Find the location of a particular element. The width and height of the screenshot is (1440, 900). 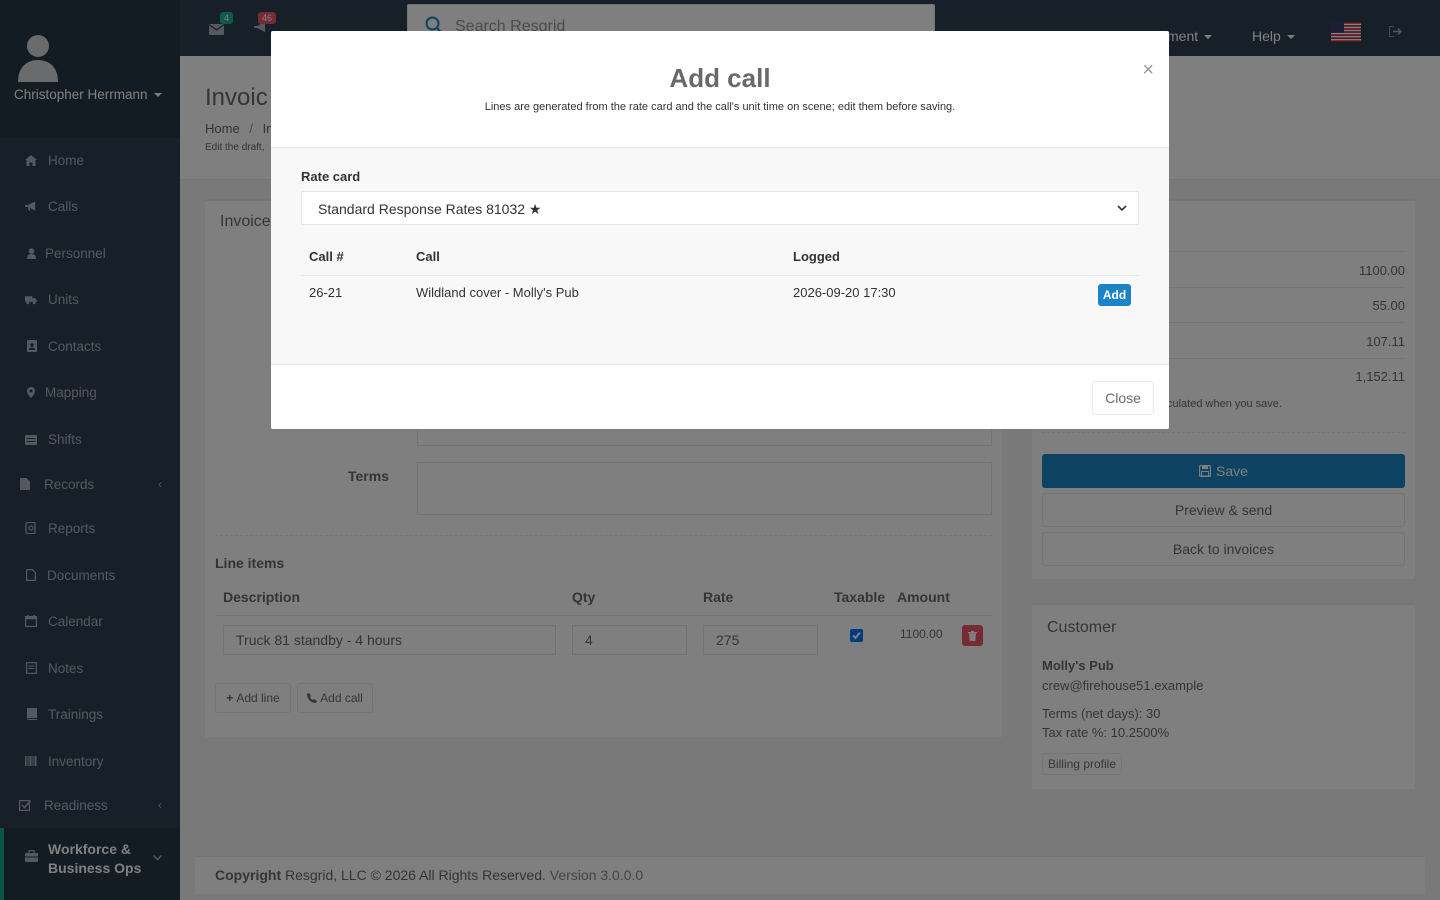

rate-card-value: Standard Response Rates 81032 ★ is located at coordinates (430, 209).